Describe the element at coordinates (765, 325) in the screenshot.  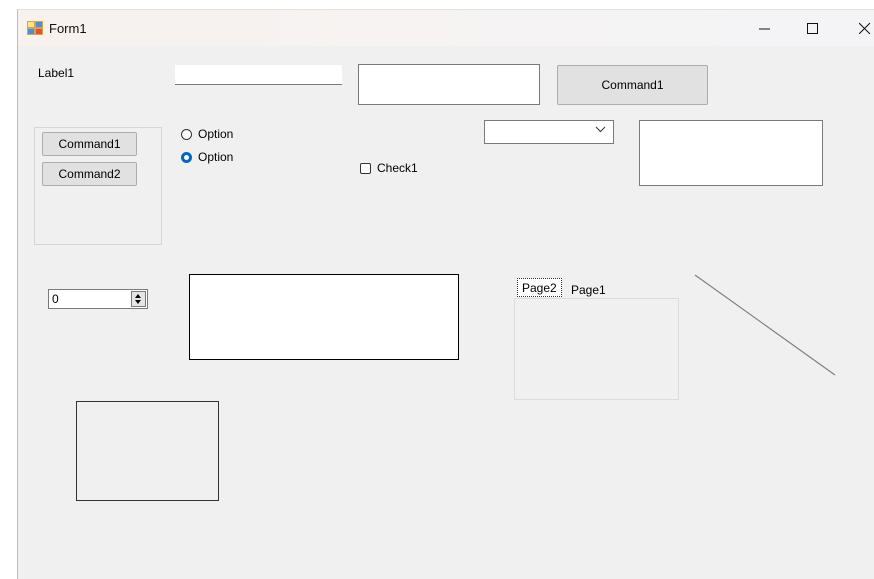
I see `line-shape` at that location.